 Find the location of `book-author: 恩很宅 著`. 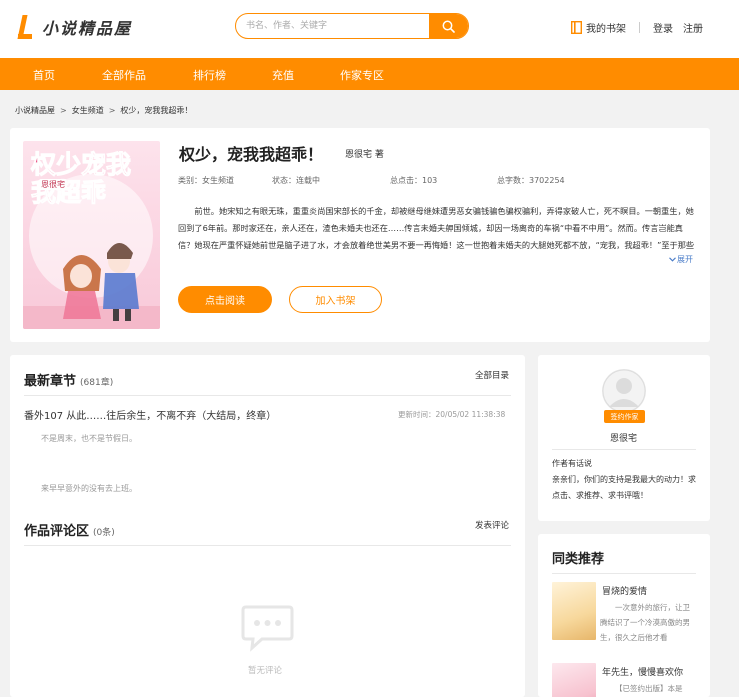

book-author: 恩很宅 著 is located at coordinates (364, 153).